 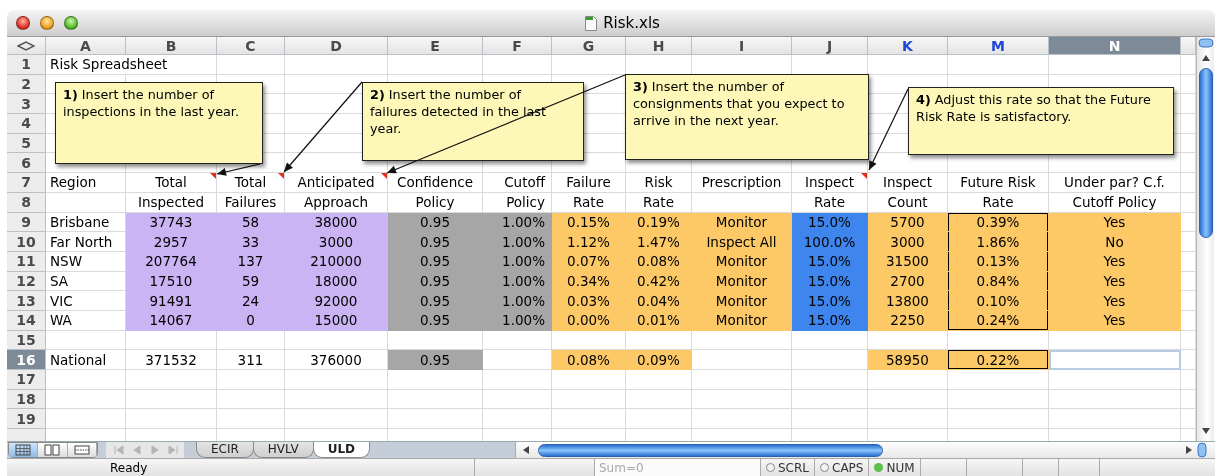 I want to click on scroll-down-arrow-icon, so click(x=1205, y=431).